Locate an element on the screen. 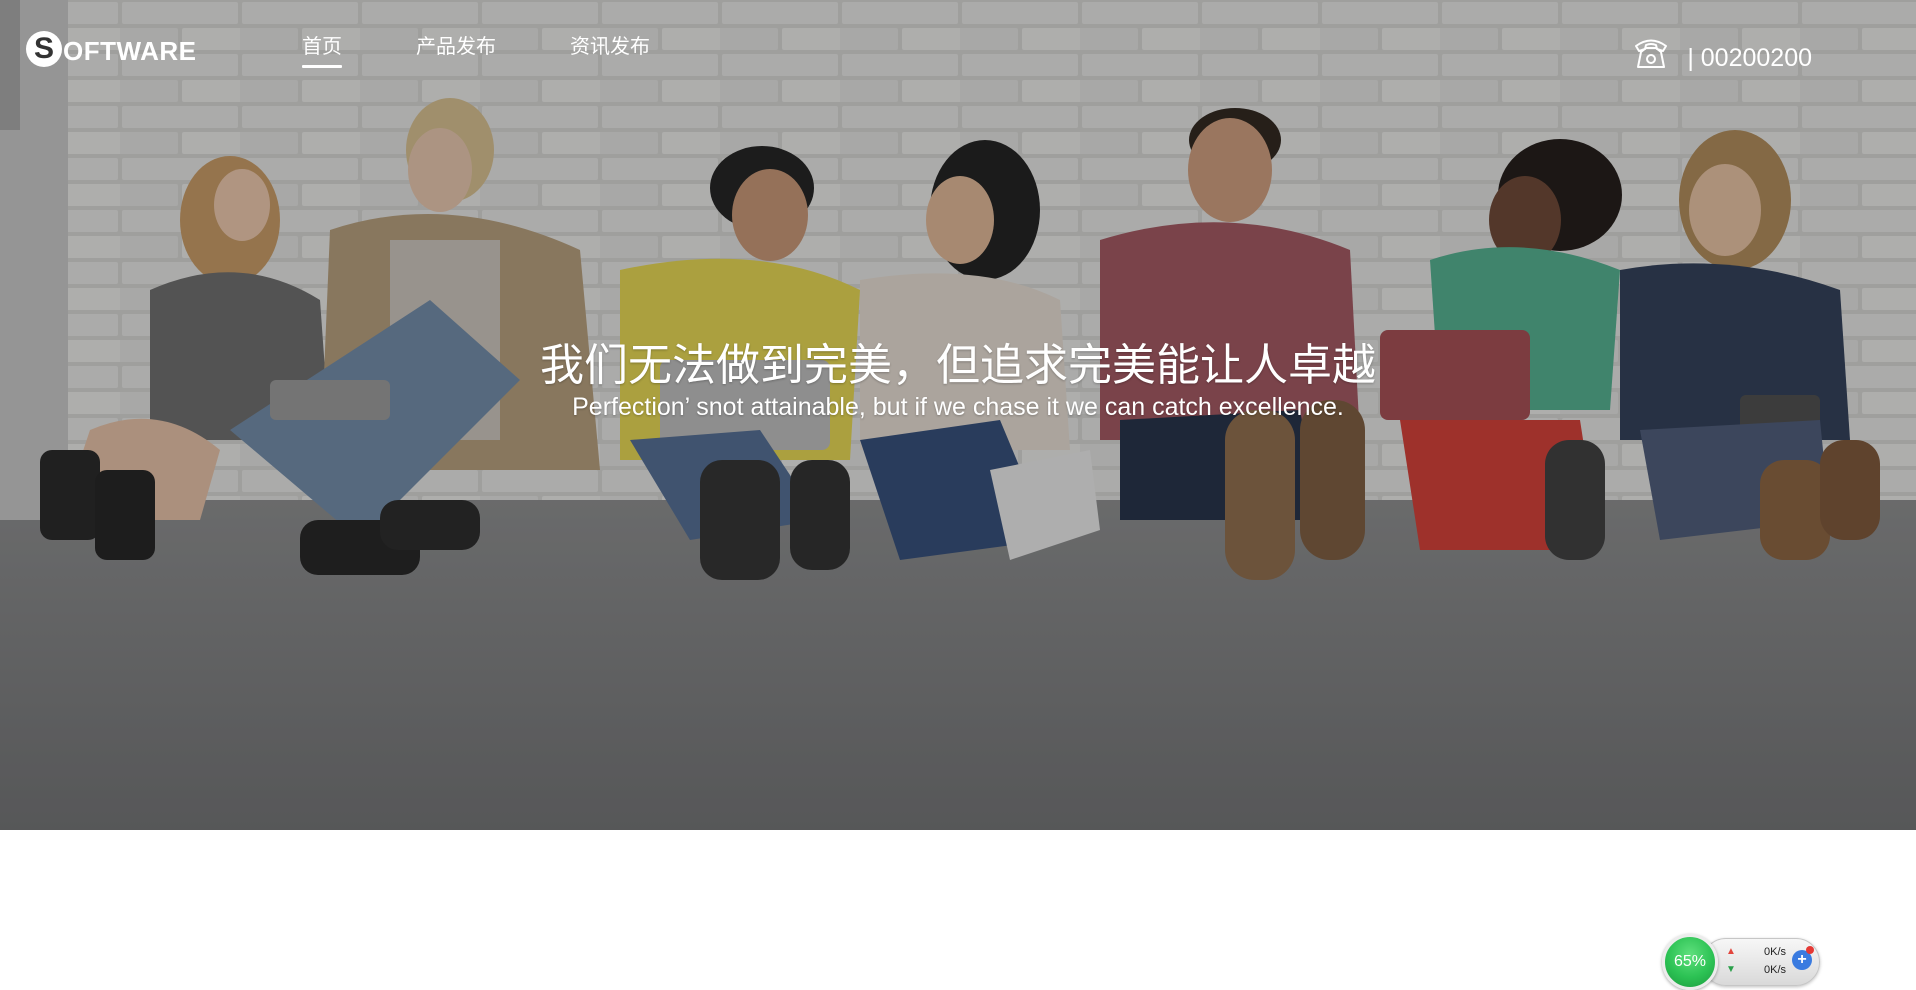 The height and width of the screenshot is (990, 1916). site-logo: S OFTWARE is located at coordinates (111, 48).